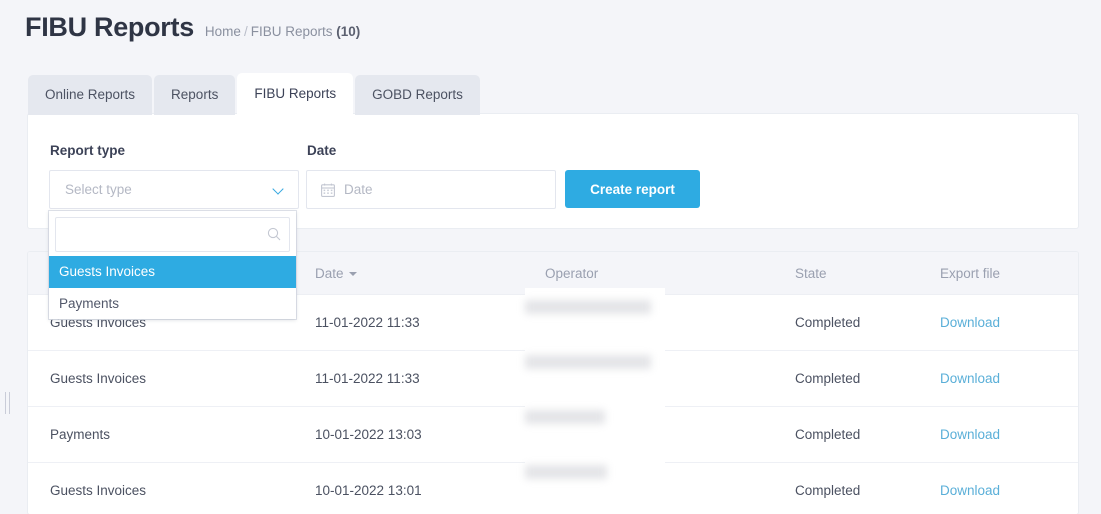  I want to click on dropdown-search-box, so click(172, 234).